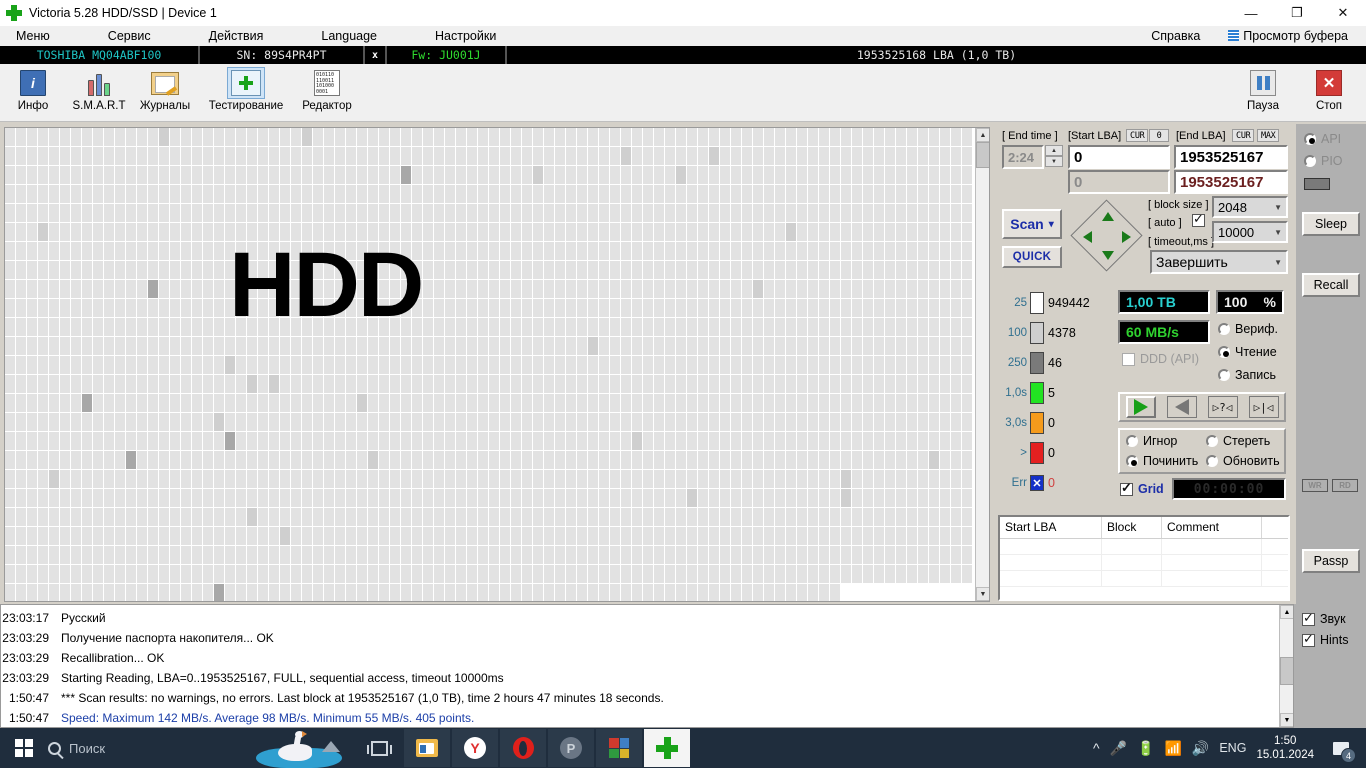  What do you see at coordinates (236, 36) in the screenshot?
I see `menu-item-actions: Действия` at bounding box center [236, 36].